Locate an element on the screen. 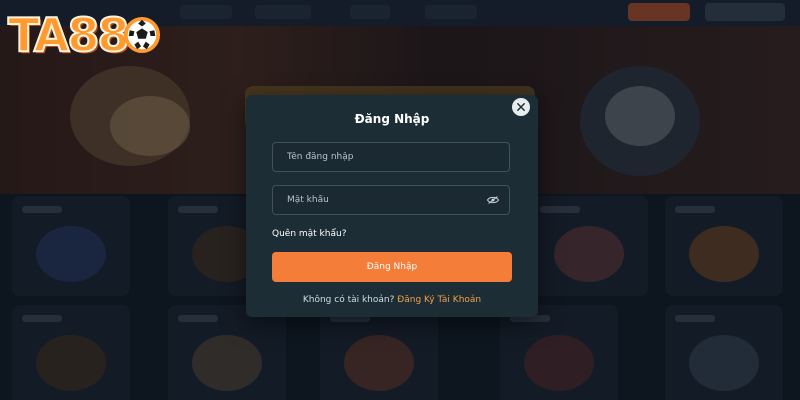 Image resolution: width=800 pixels, height=400 pixels. no-account-text: Không có tài khoản? is located at coordinates (348, 300).